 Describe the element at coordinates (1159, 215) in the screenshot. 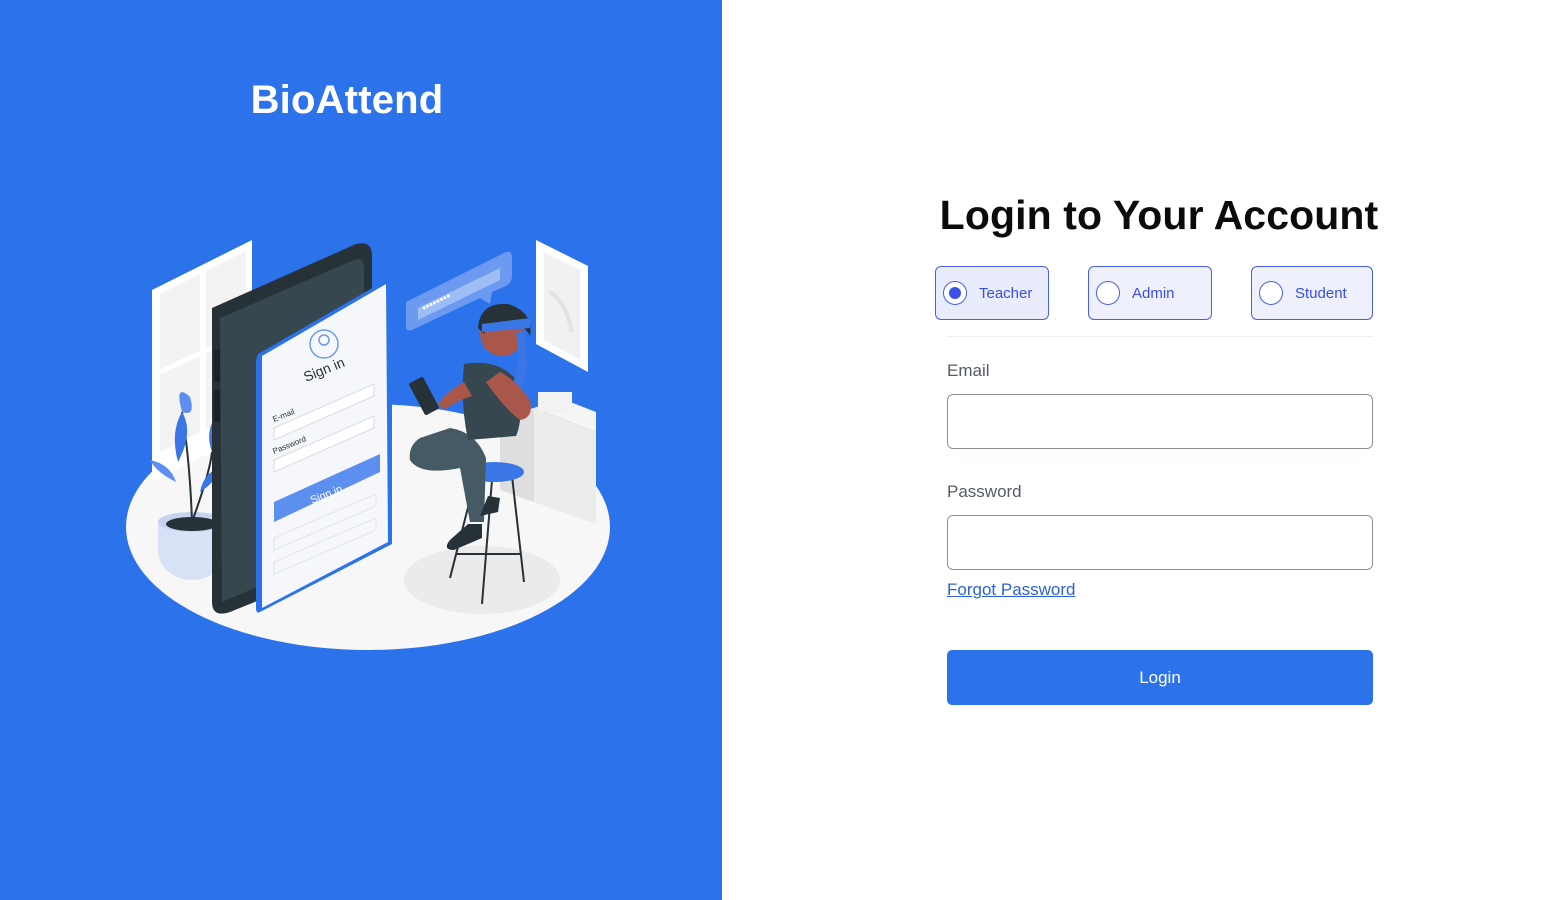

I see `page-title: Login to Your Account` at that location.